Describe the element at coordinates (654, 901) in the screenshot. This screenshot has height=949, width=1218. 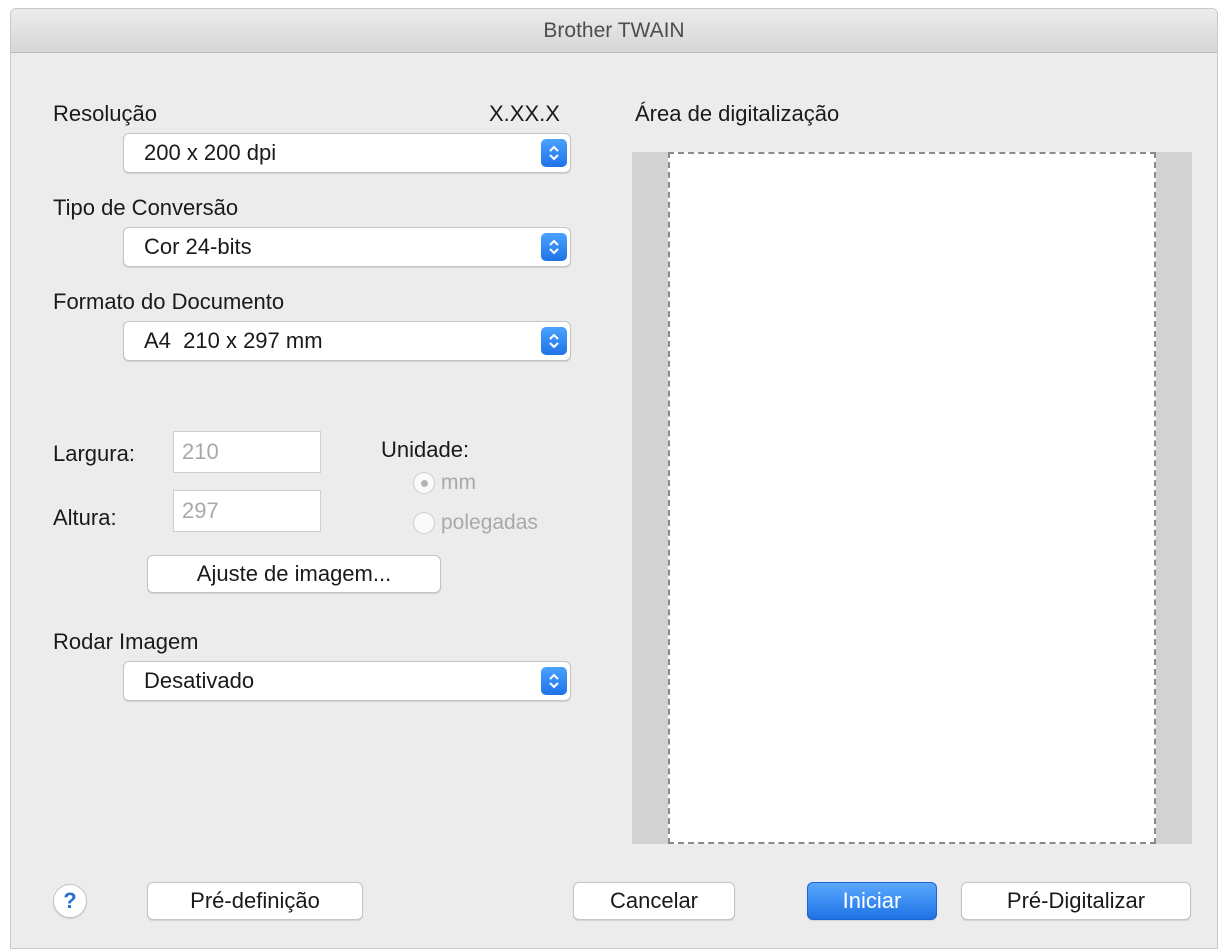
I see `cancel-button: Cancelar` at that location.